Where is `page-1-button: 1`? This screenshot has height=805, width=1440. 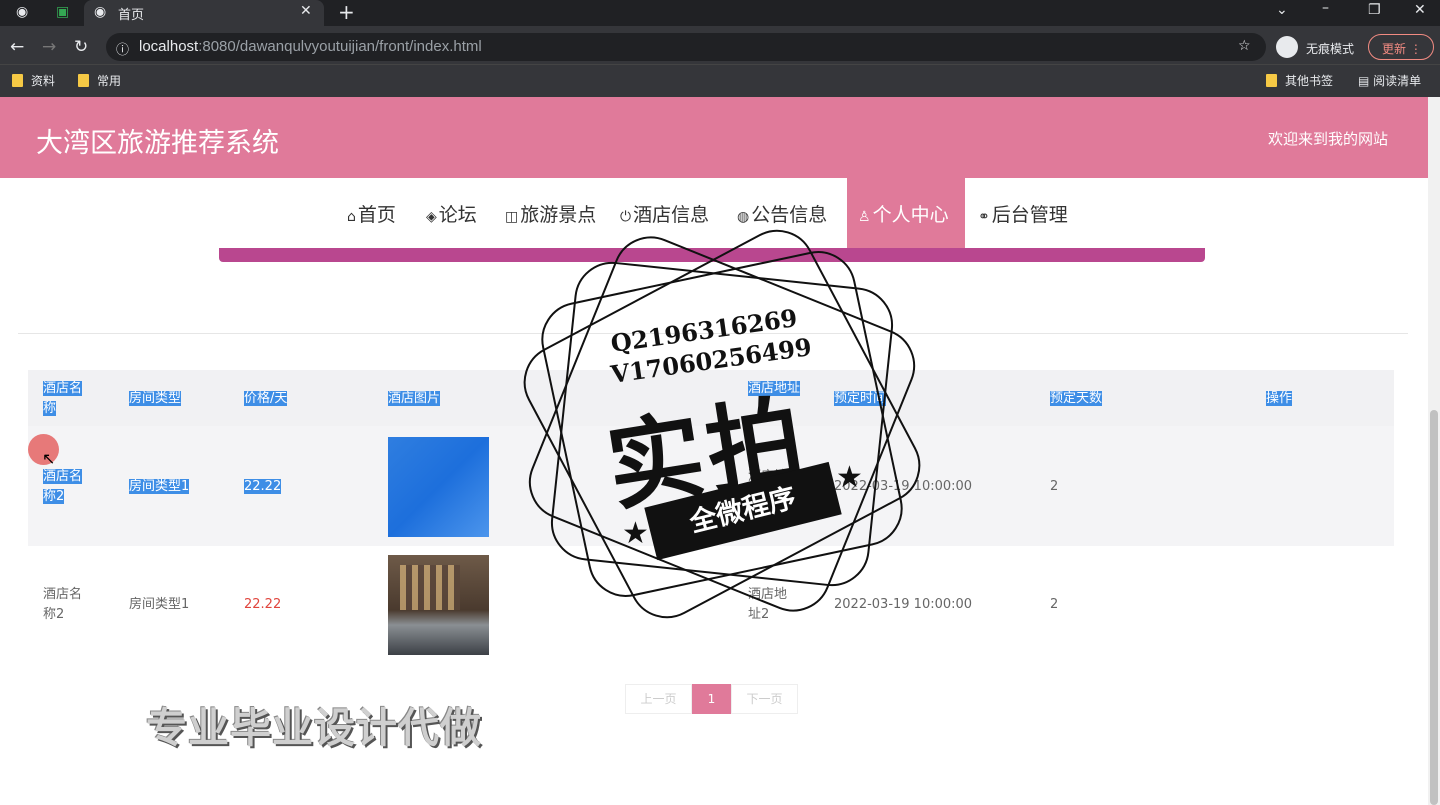
page-1-button: 1 is located at coordinates (711, 699).